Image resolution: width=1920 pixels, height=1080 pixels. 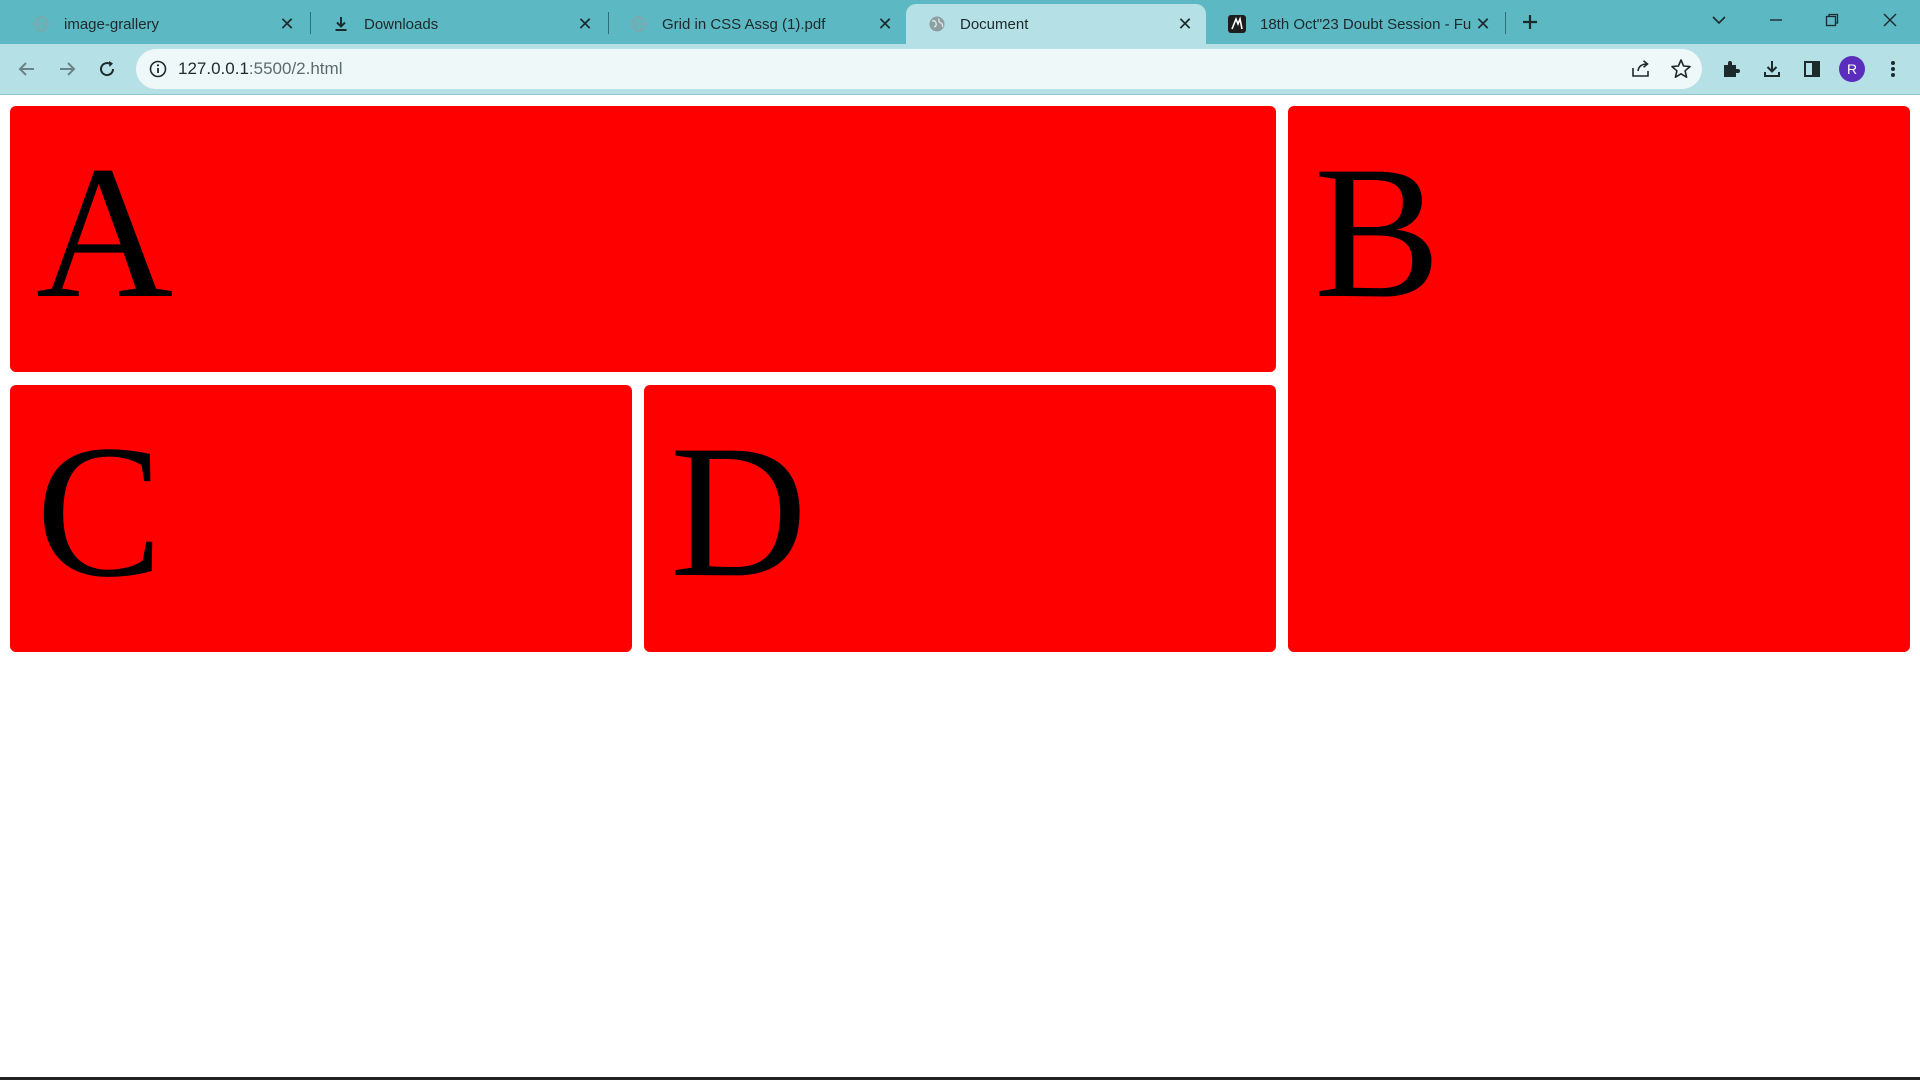 I want to click on url-text: 127.0.0.1:5500/2.html, so click(x=260, y=69).